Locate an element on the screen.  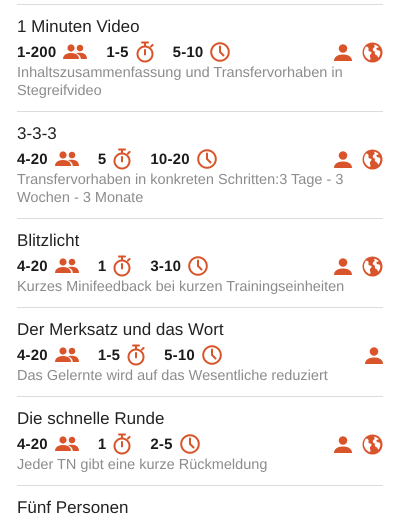
duration-time: 3-10 is located at coordinates (166, 266).